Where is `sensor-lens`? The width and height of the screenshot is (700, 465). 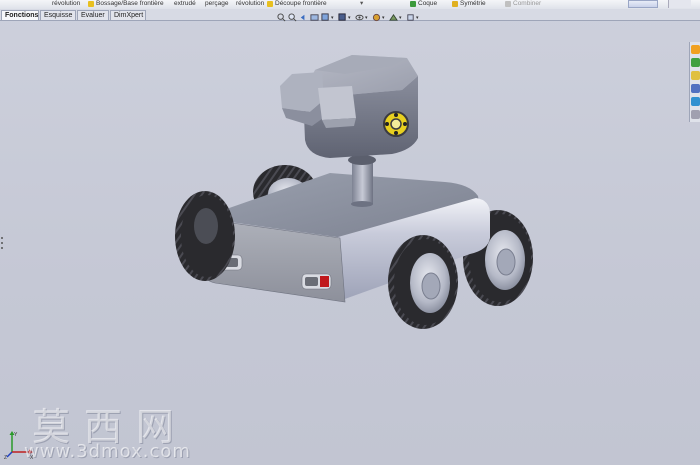
sensor-lens is located at coordinates (396, 124).